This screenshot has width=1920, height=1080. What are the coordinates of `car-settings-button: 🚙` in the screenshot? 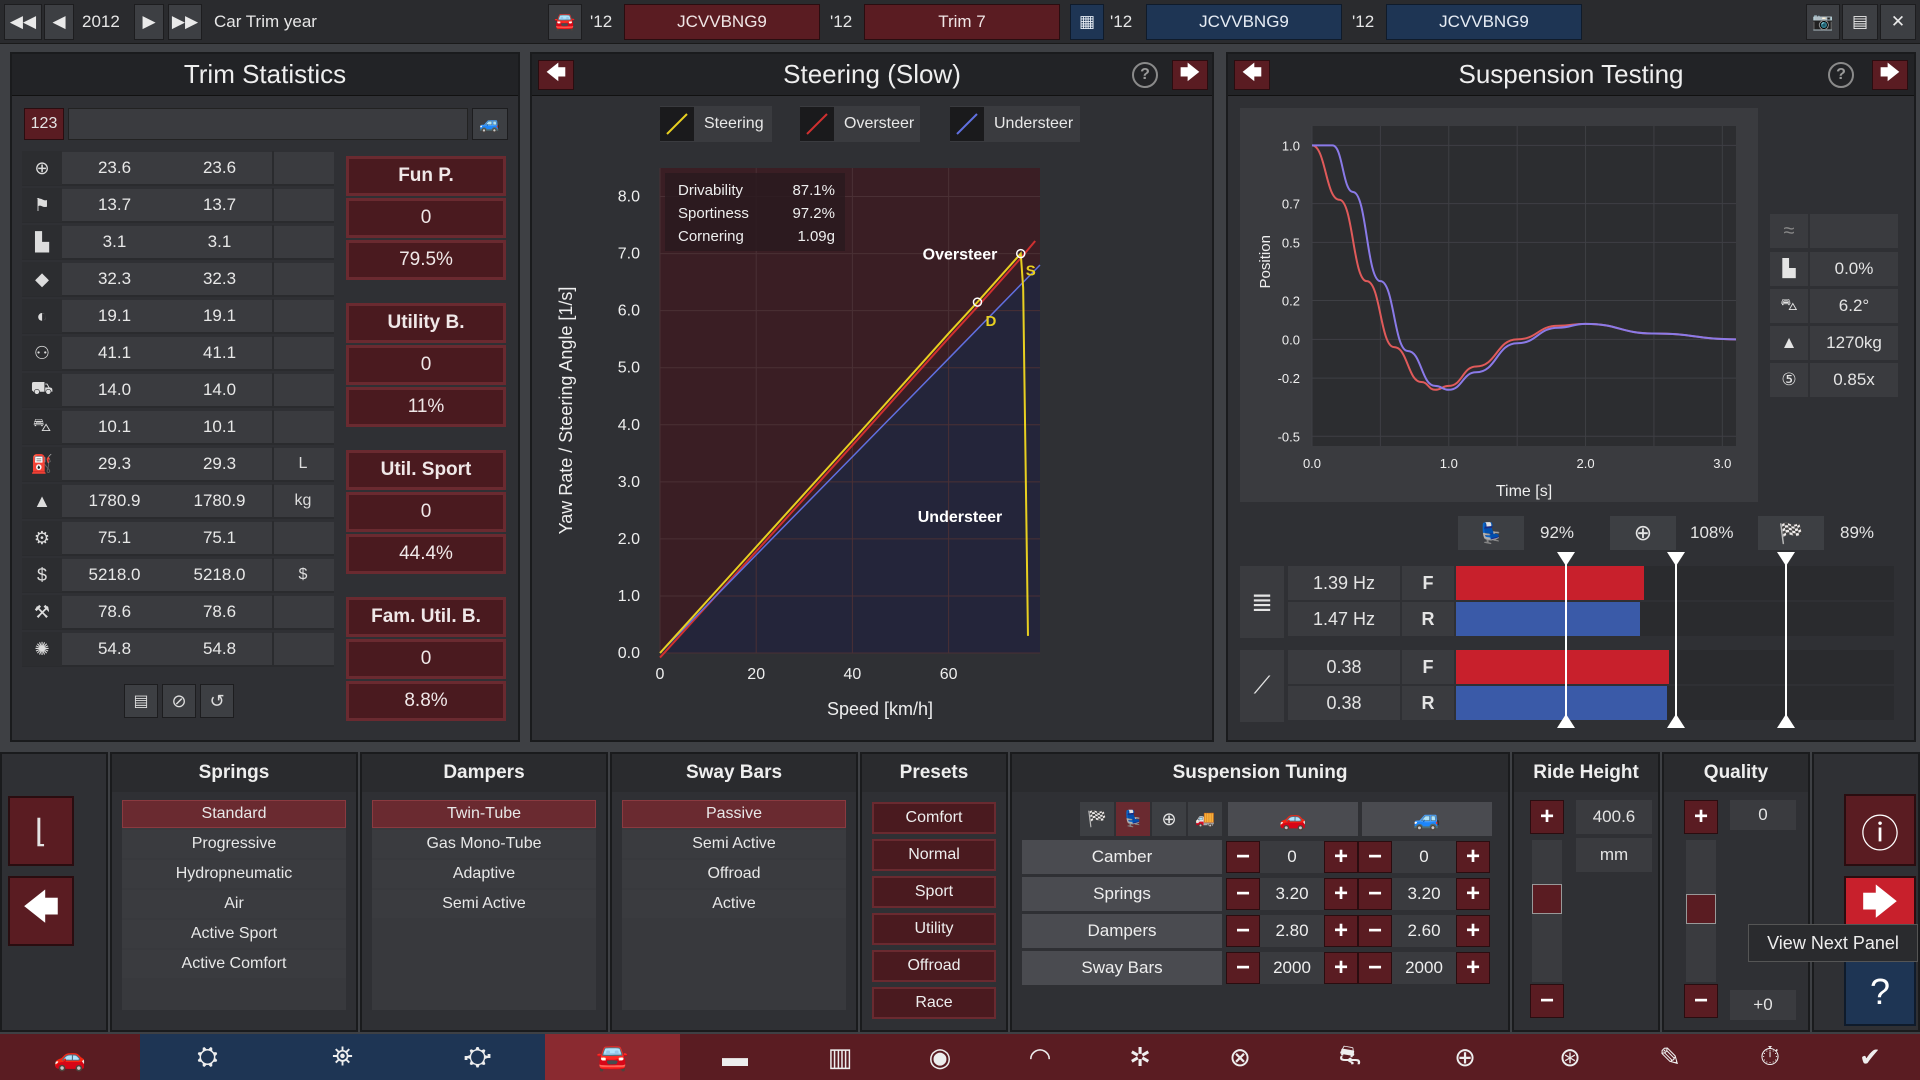 It's located at (490, 124).